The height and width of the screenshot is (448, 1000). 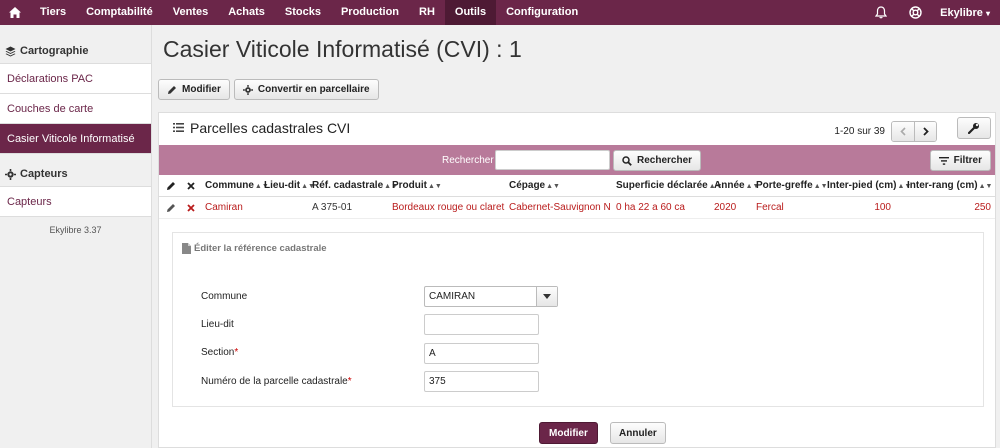 What do you see at coordinates (75, 109) in the screenshot?
I see `sidebar-item-couches-de-carte: Couches de carte` at bounding box center [75, 109].